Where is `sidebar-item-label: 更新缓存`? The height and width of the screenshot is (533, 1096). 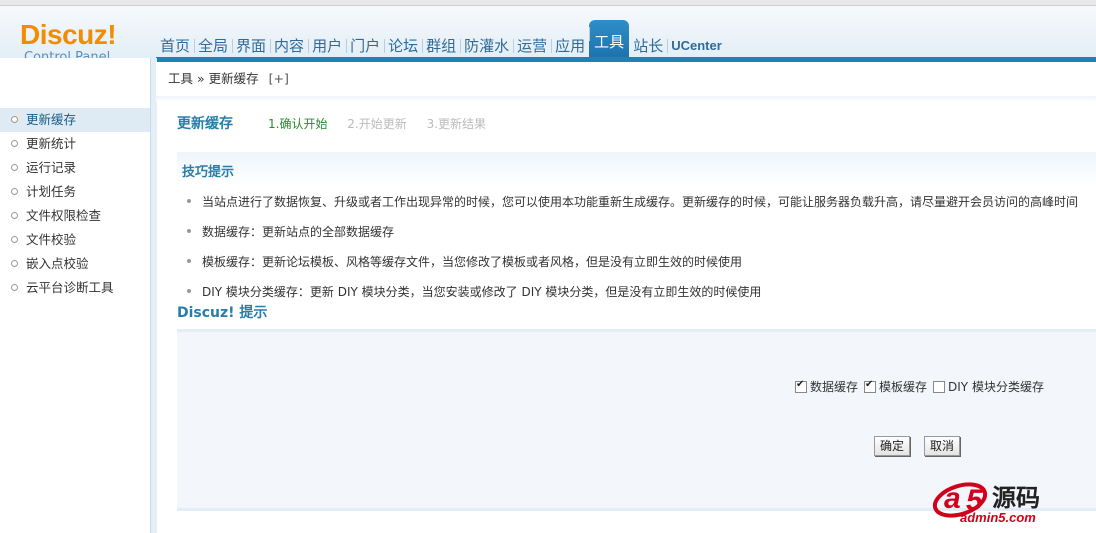
sidebar-item-label: 更新缓存 is located at coordinates (51, 119).